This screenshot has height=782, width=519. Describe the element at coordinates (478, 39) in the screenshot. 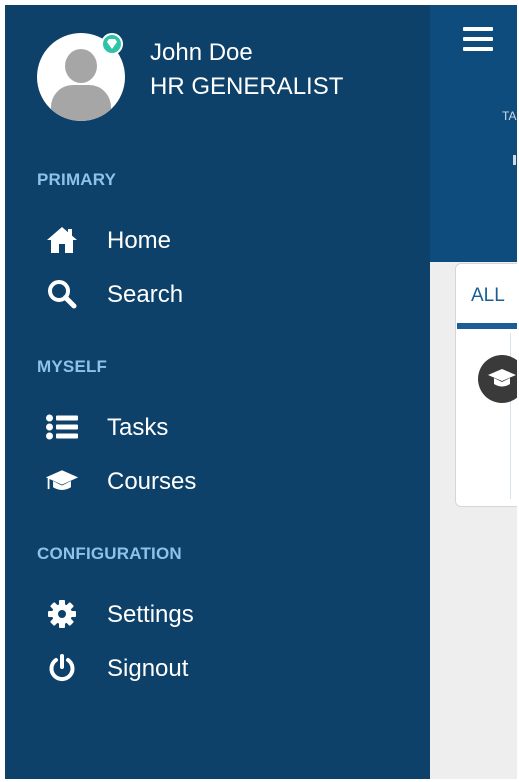

I see `menu-icon` at that location.